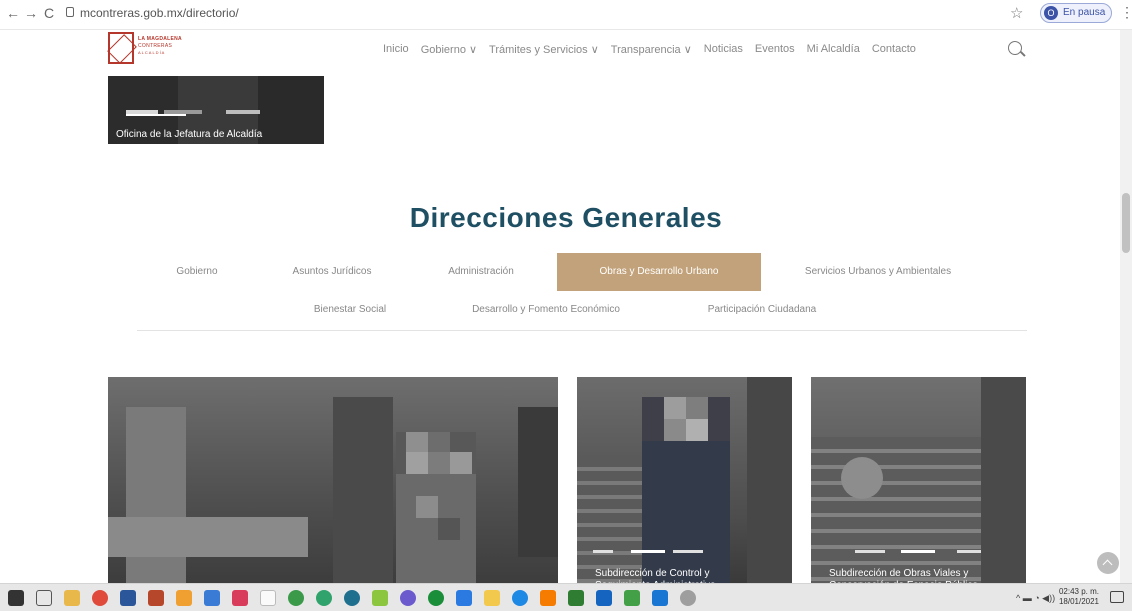  I want to click on lock-icon, so click(70, 12).